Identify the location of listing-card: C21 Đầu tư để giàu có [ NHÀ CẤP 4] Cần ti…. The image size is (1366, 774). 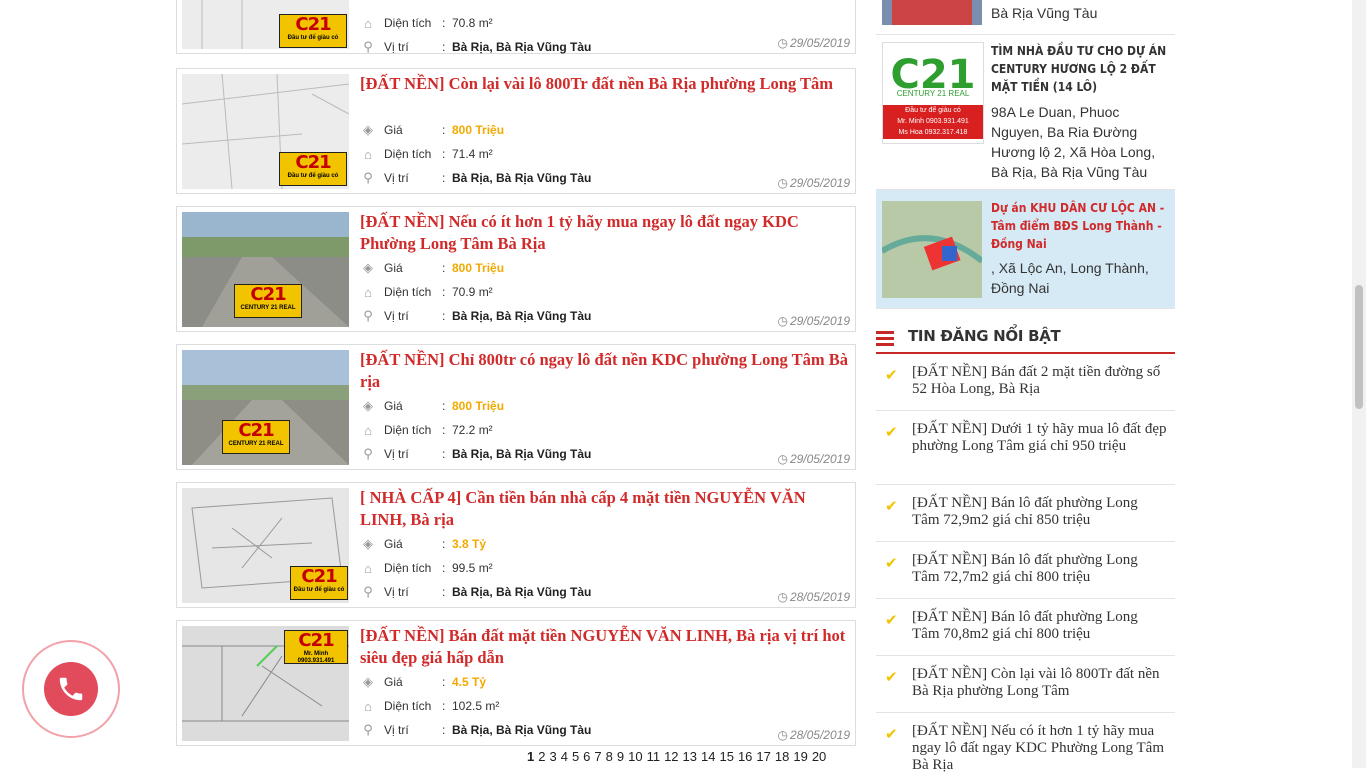
(516, 545).